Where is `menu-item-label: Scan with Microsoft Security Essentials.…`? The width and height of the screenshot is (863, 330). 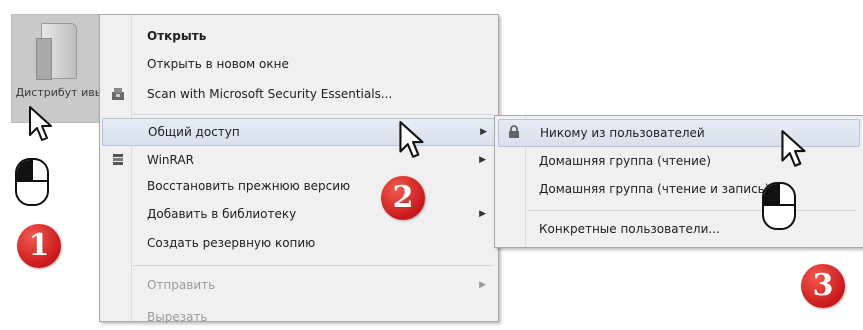
menu-item-label: Scan with Microsoft Security Essentials.… is located at coordinates (270, 94).